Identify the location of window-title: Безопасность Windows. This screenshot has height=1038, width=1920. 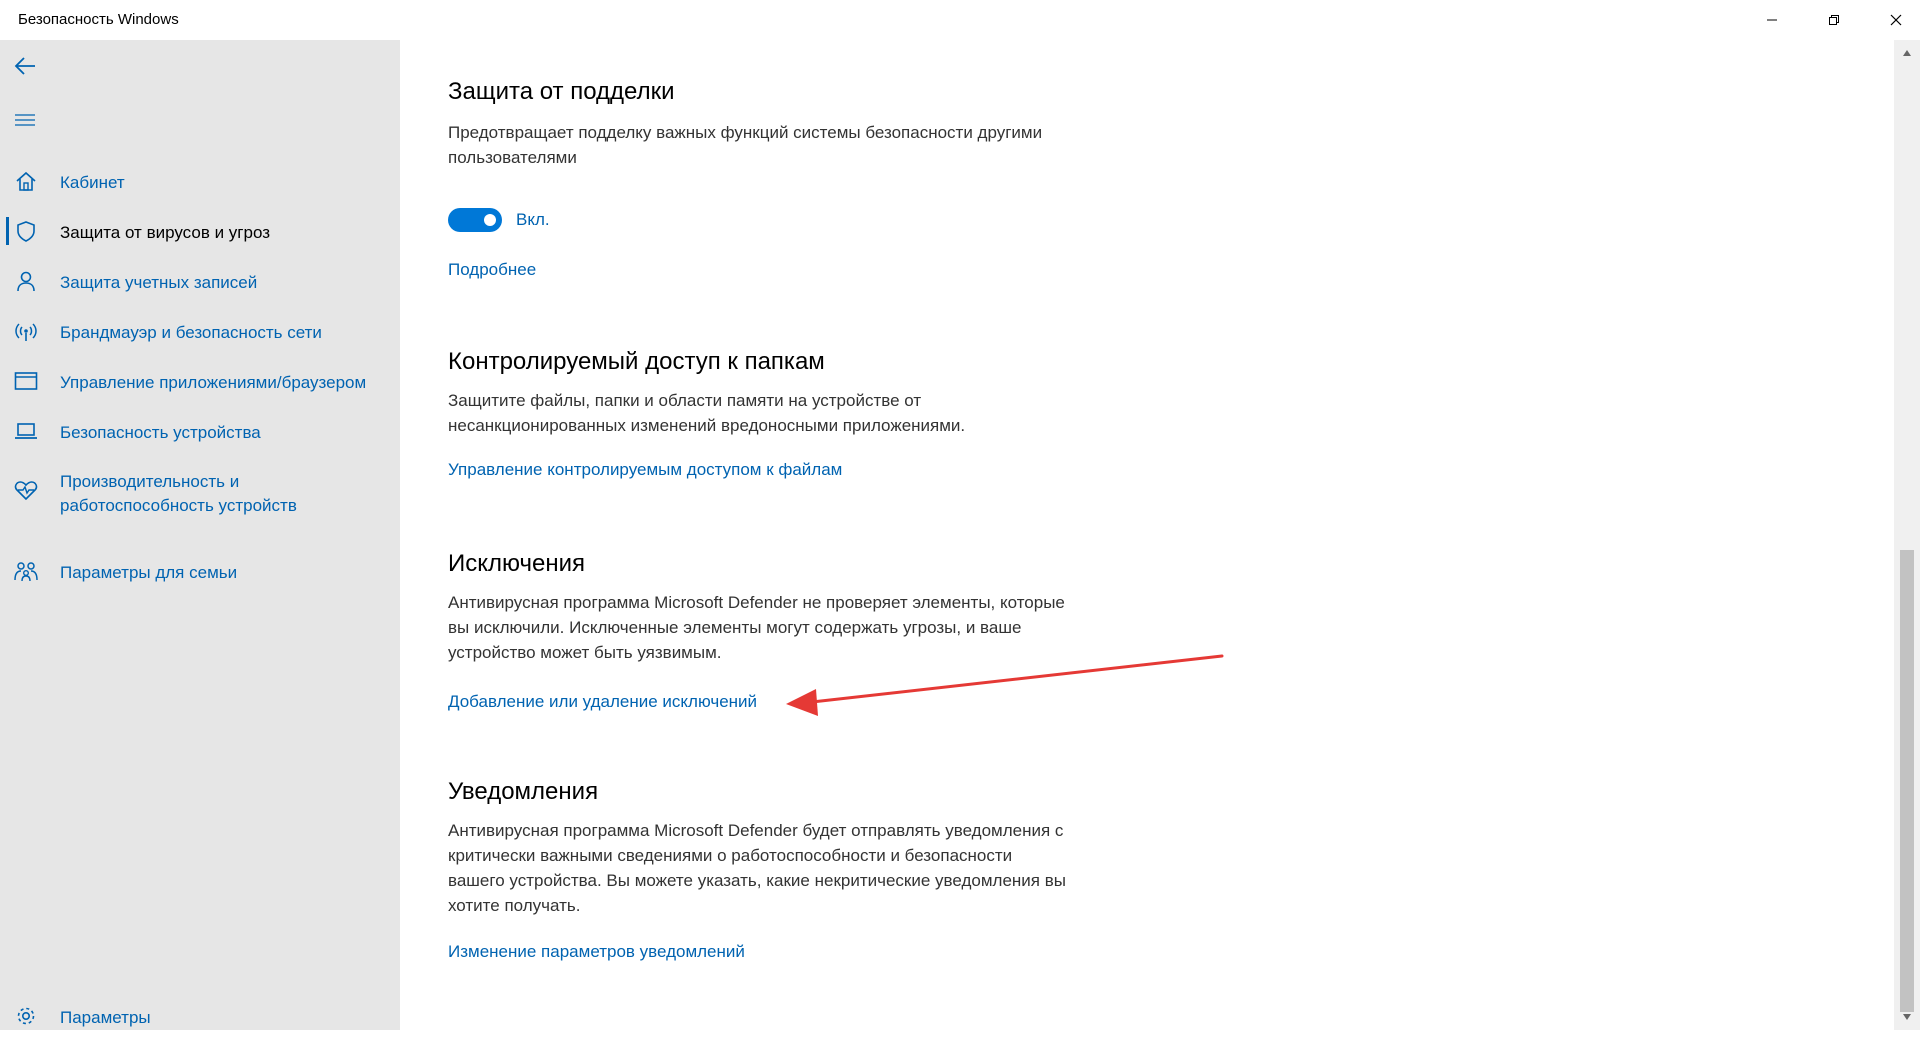
(98, 19).